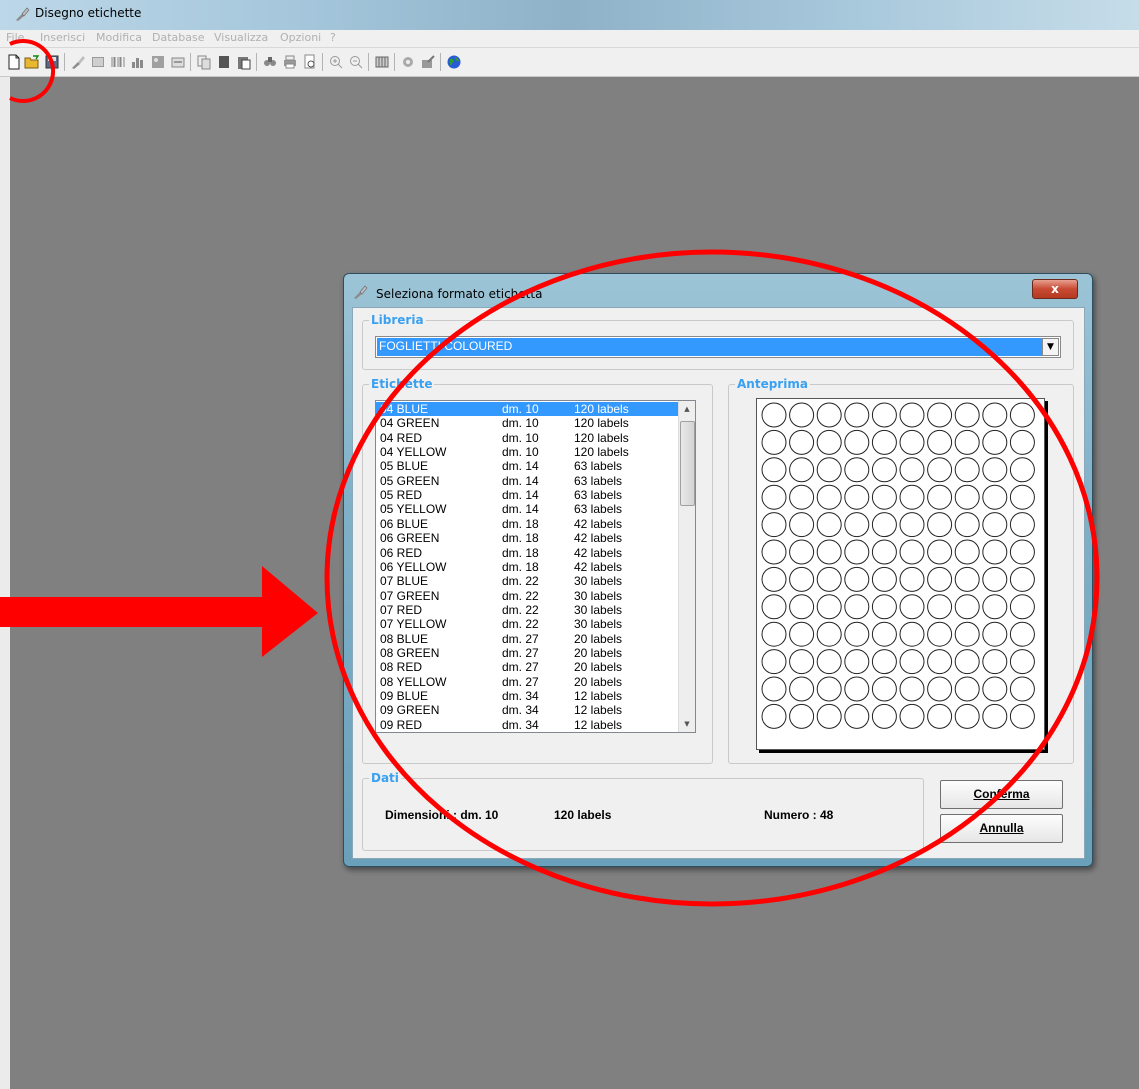 This screenshot has height=1089, width=1139. Describe the element at coordinates (527, 553) in the screenshot. I see `list-item: 06 RED dm. 18 42 labels` at that location.